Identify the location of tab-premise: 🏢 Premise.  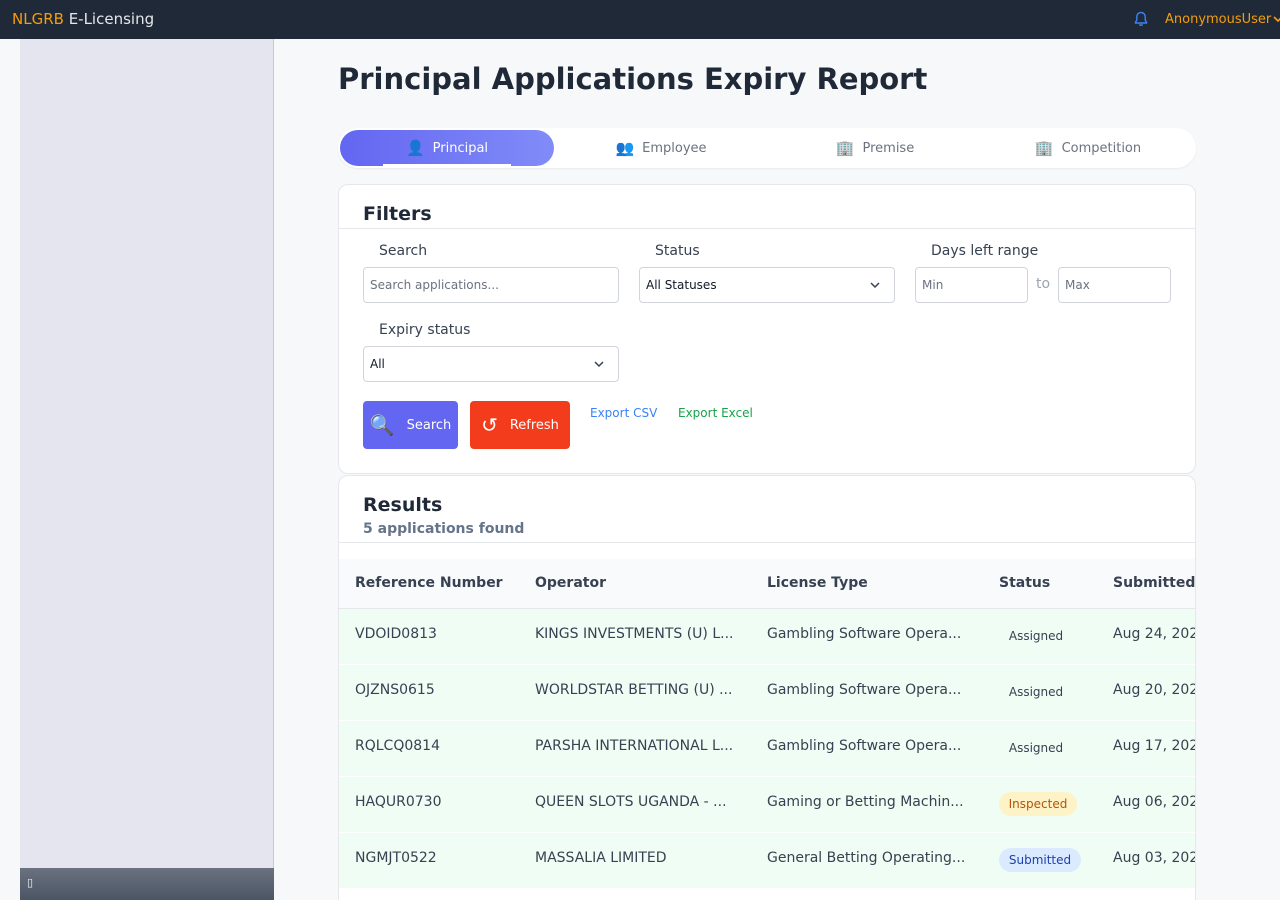
(875, 148).